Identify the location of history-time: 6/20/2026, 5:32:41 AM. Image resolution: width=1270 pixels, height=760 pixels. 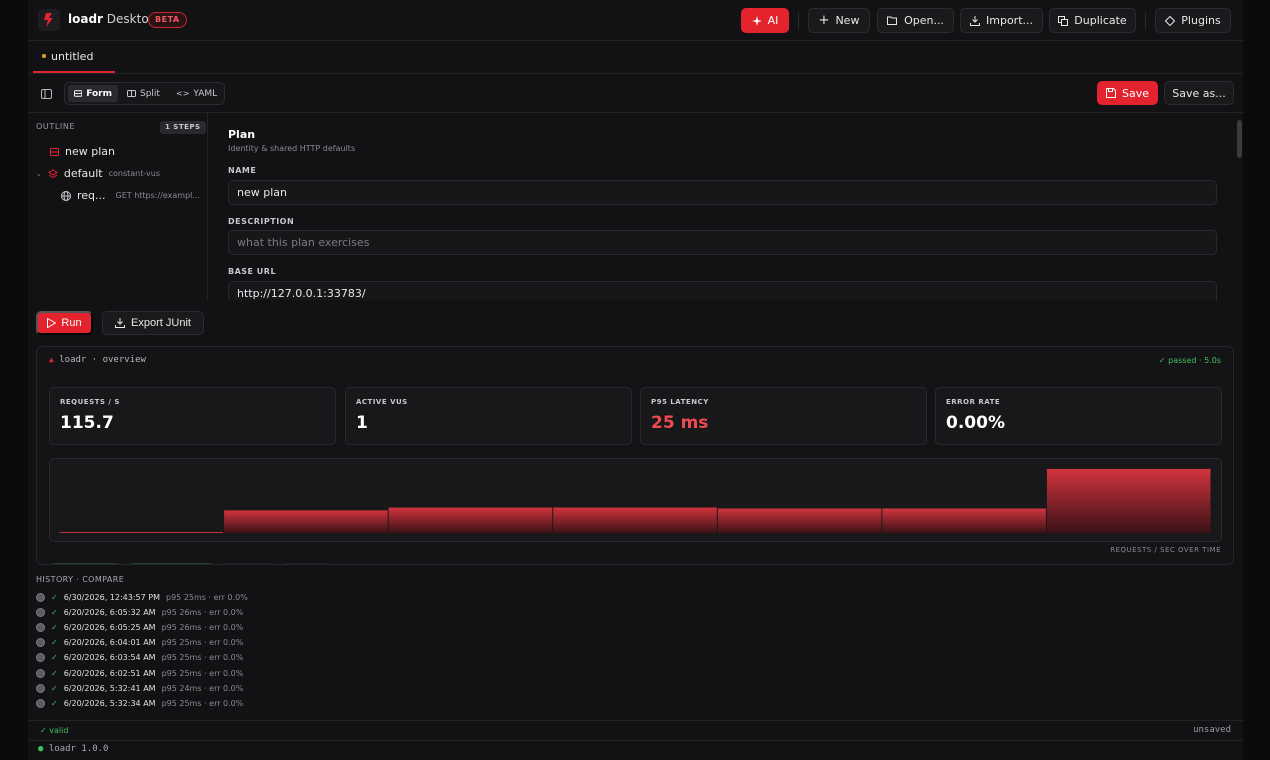
(109, 688).